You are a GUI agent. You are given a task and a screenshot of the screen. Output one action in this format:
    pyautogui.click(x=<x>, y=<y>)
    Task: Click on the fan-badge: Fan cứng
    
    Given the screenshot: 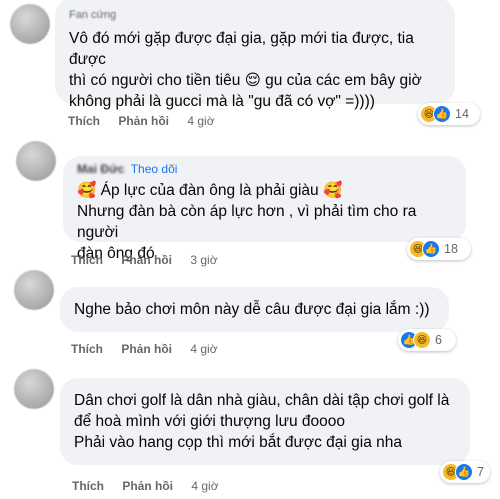 What is the action you would take?
    pyautogui.click(x=93, y=15)
    